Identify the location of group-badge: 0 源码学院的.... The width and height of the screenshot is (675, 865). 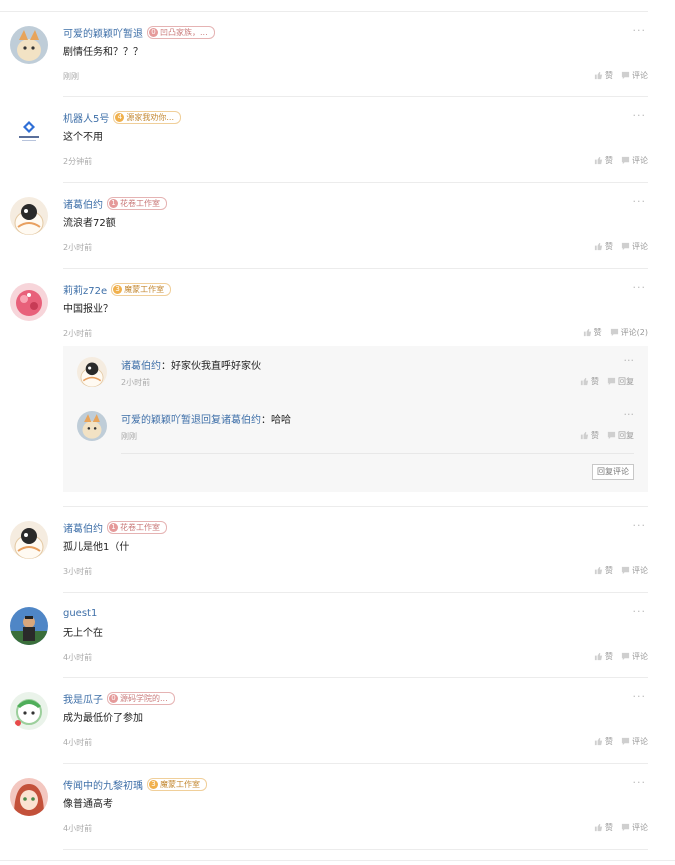
(141, 698).